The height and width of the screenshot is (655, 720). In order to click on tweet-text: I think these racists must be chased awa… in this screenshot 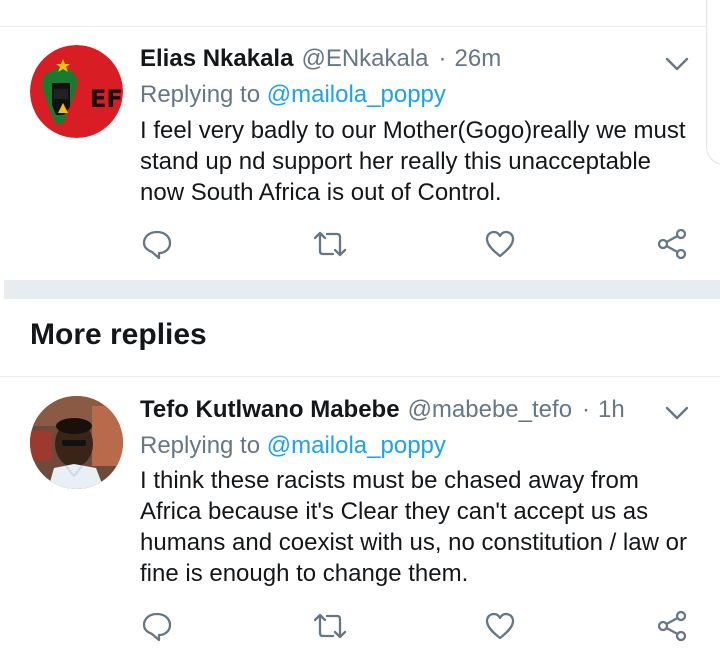, I will do `click(413, 527)`.